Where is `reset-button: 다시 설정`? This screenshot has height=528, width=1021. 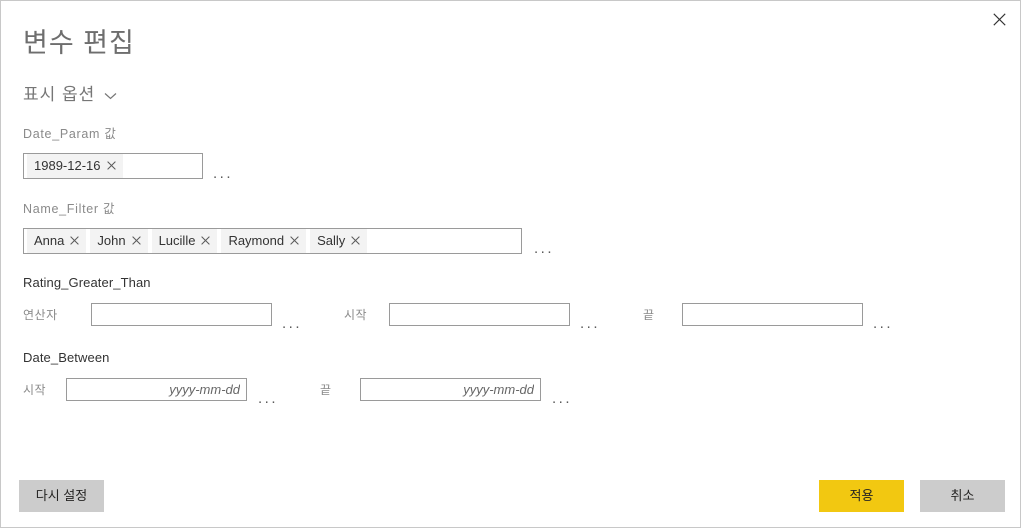 reset-button: 다시 설정 is located at coordinates (61, 496).